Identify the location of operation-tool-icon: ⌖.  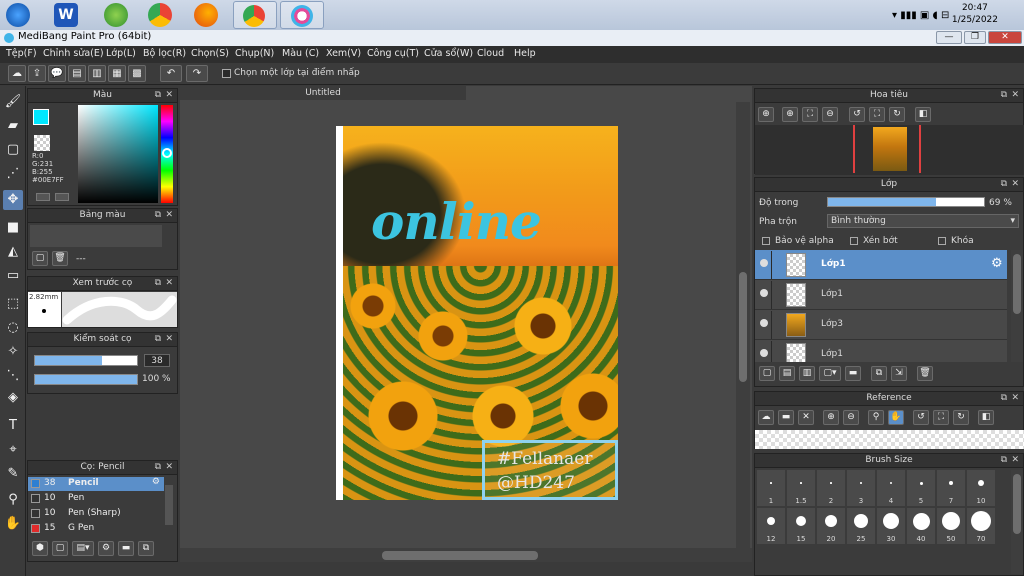
(13, 450).